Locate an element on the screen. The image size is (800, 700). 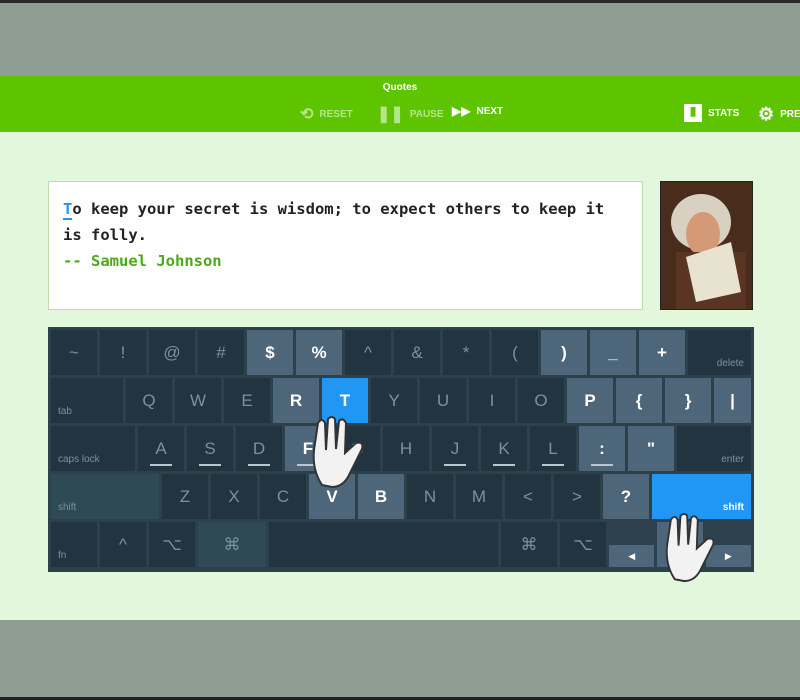
key: K is located at coordinates (504, 448).